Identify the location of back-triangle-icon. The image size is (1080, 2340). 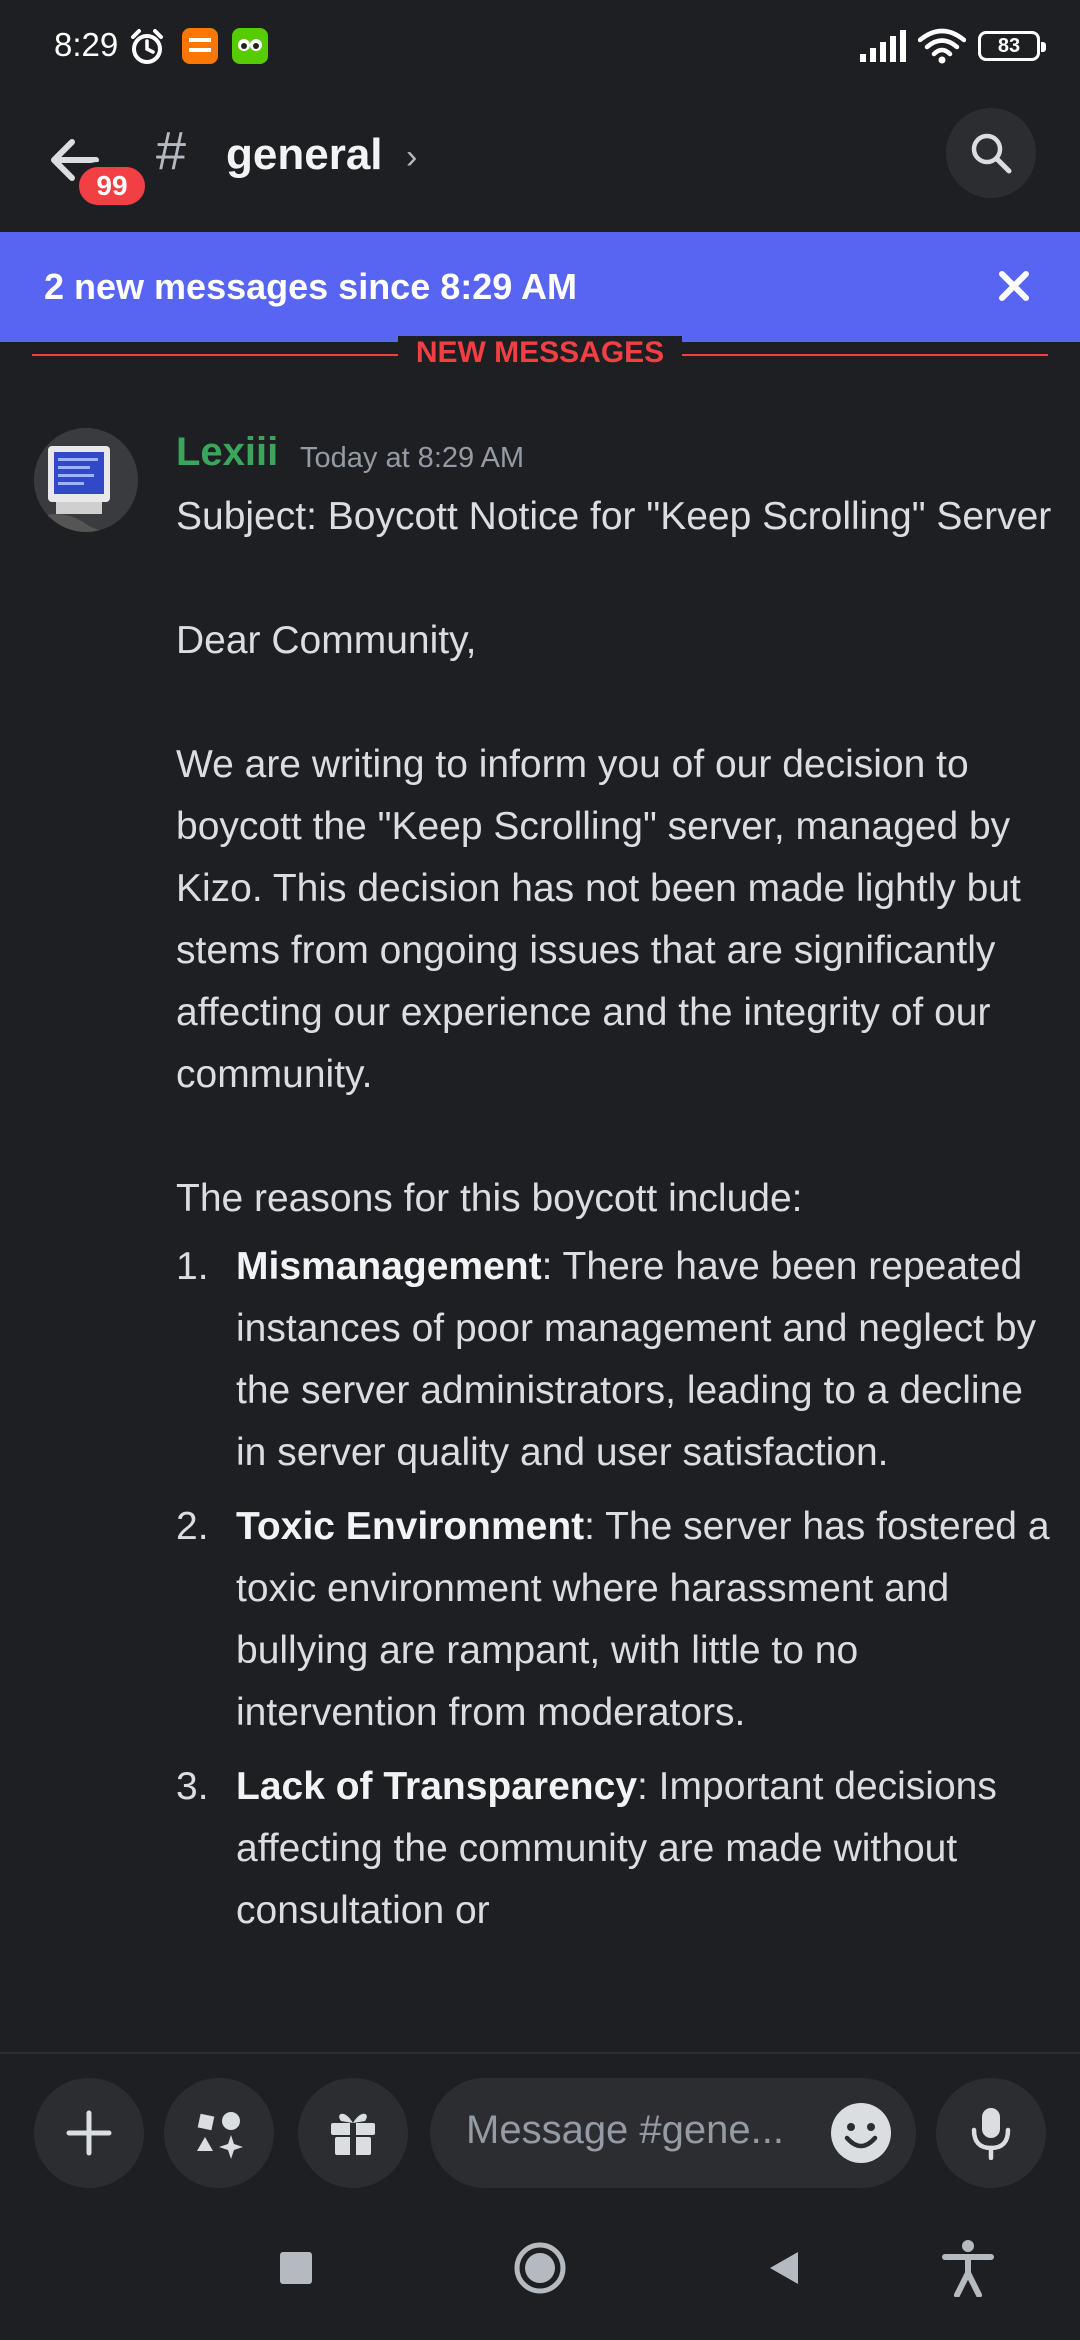
(784, 2268).